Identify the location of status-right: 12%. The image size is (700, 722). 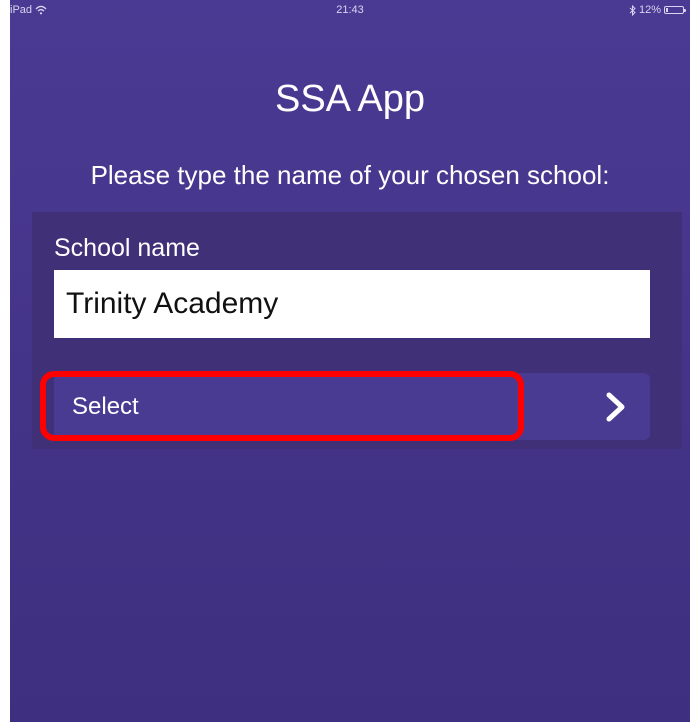
(657, 10).